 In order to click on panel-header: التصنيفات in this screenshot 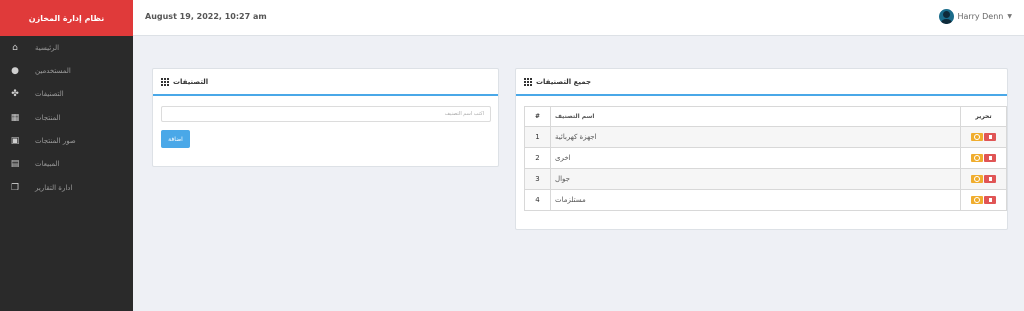, I will do `click(325, 82)`.